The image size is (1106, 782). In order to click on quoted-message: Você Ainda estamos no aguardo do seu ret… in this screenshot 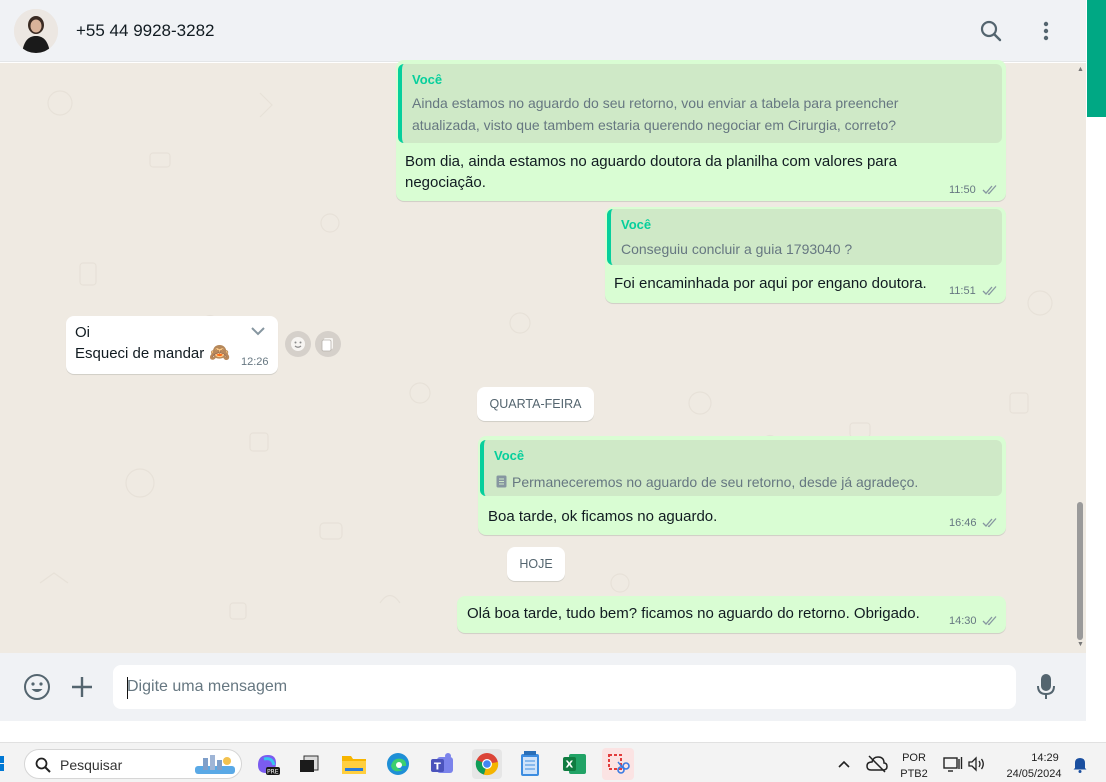, I will do `click(700, 103)`.